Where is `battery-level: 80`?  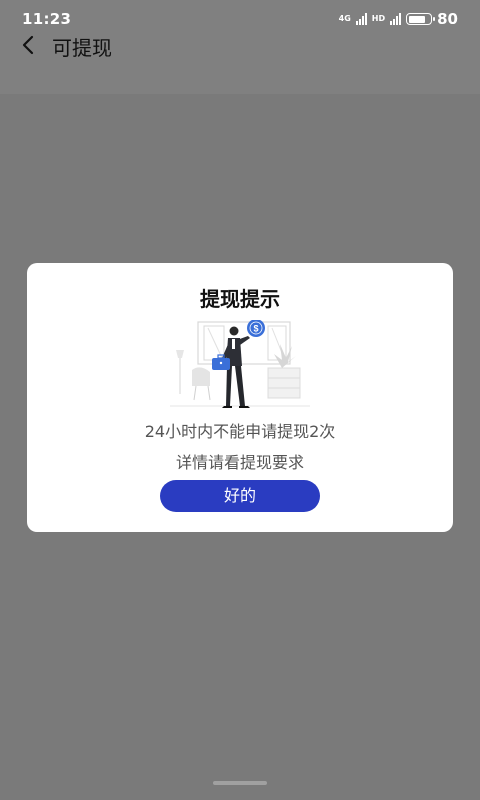 battery-level: 80 is located at coordinates (447, 19).